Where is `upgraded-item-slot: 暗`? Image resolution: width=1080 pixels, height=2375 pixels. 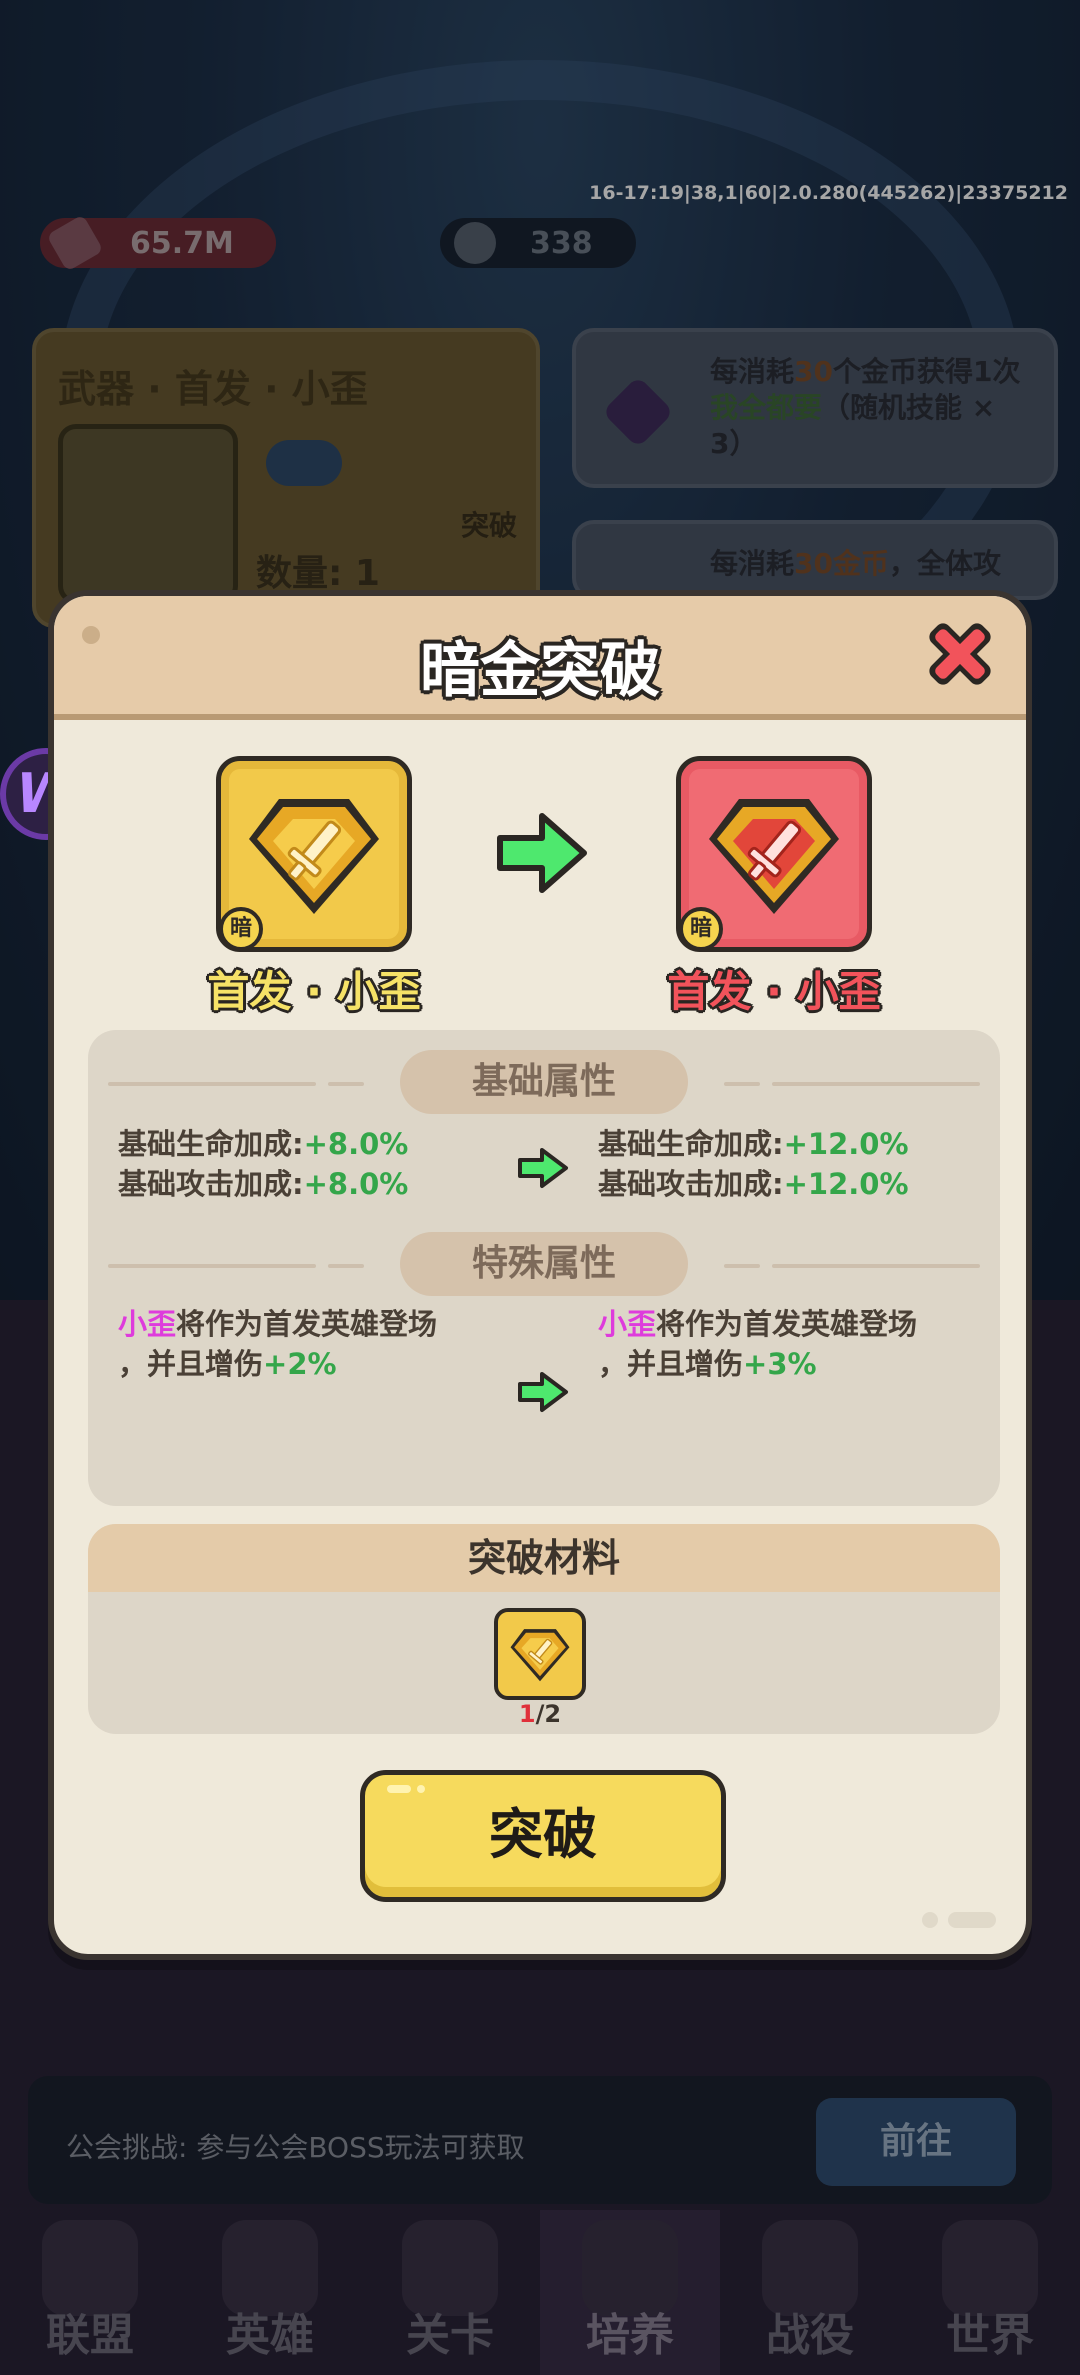 upgraded-item-slot: 暗 is located at coordinates (774, 854).